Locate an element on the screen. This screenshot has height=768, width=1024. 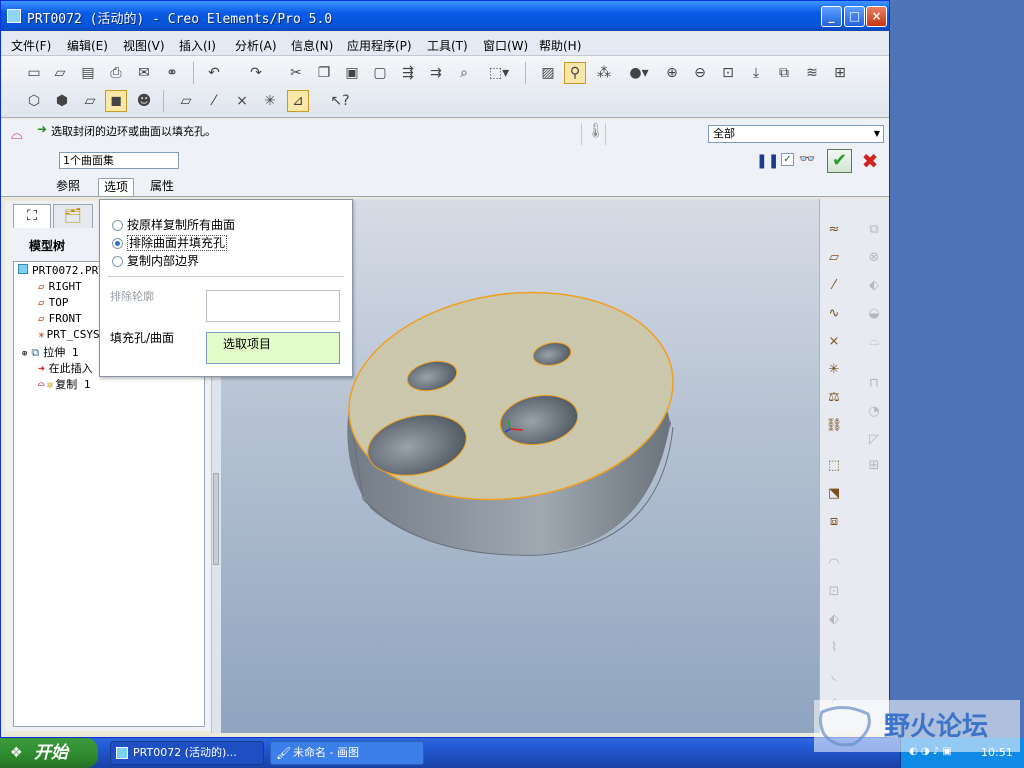
mirror-icon: ⬔ is located at coordinates (834, 493).